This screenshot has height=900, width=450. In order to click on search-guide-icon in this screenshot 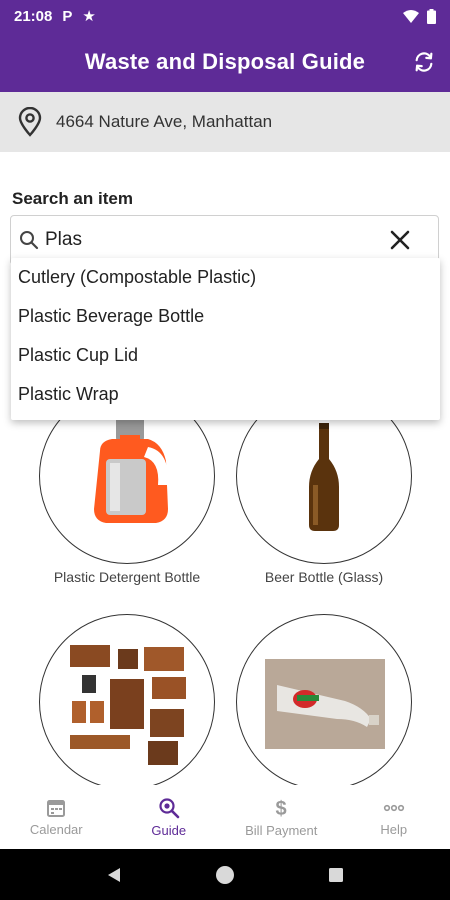, I will do `click(169, 807)`.